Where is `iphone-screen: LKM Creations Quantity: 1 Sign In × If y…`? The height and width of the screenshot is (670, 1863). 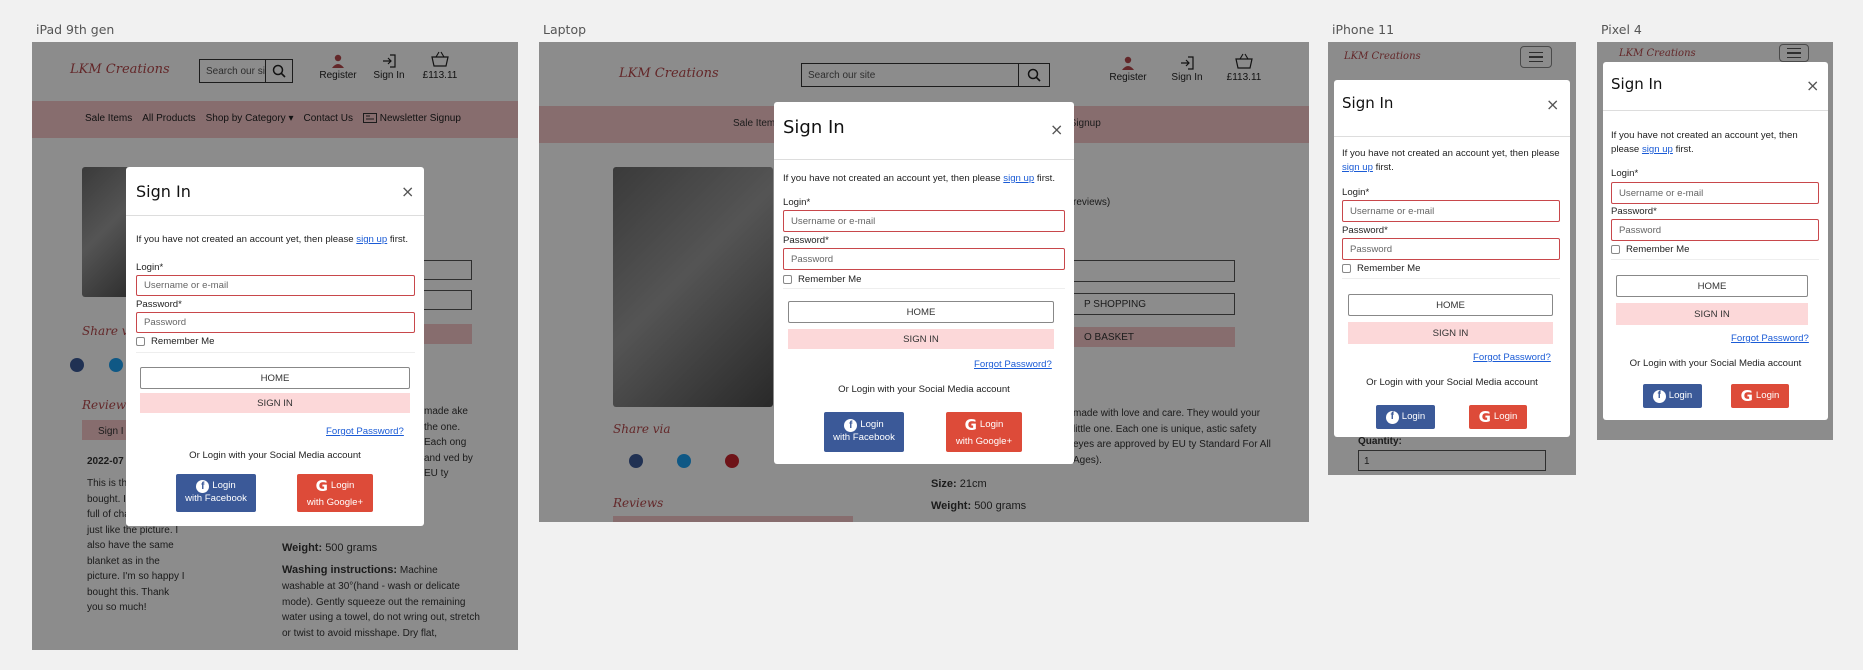 iphone-screen: LKM Creations Quantity: 1 Sign In × If y… is located at coordinates (1452, 258).